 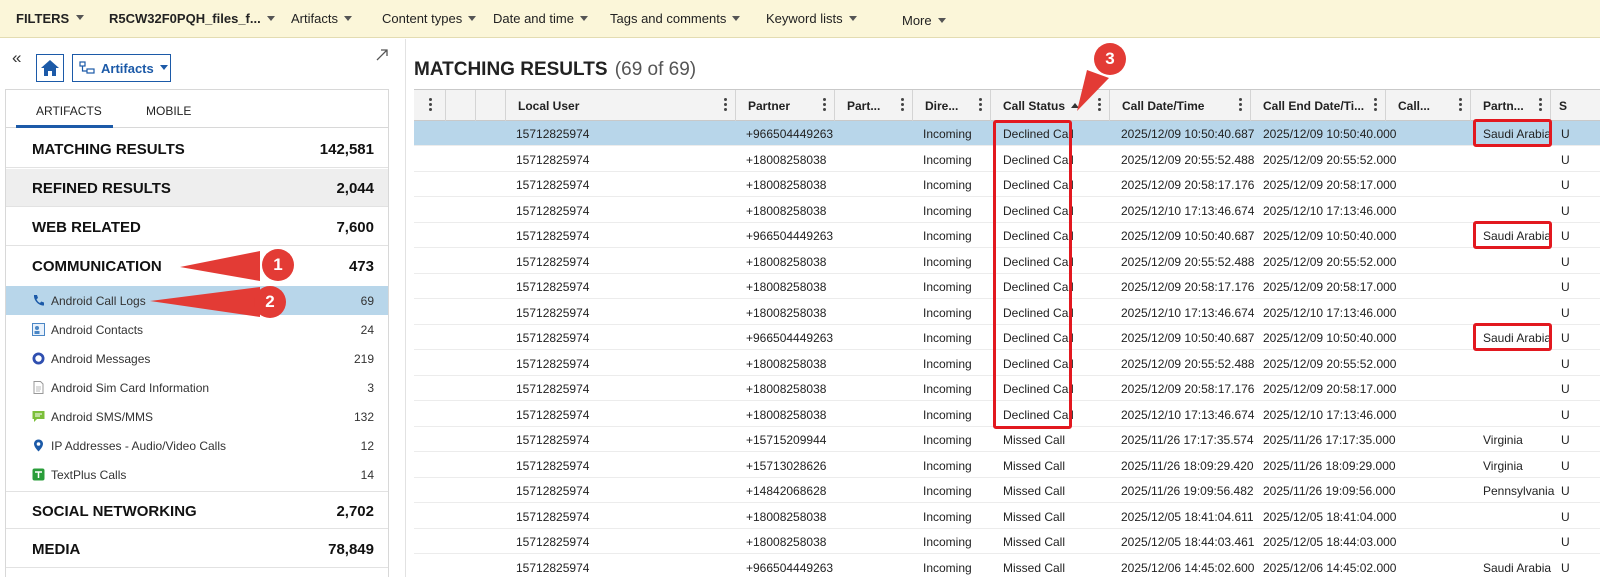 What do you see at coordinates (80, 17) in the screenshot?
I see `filters-chevron-icon` at bounding box center [80, 17].